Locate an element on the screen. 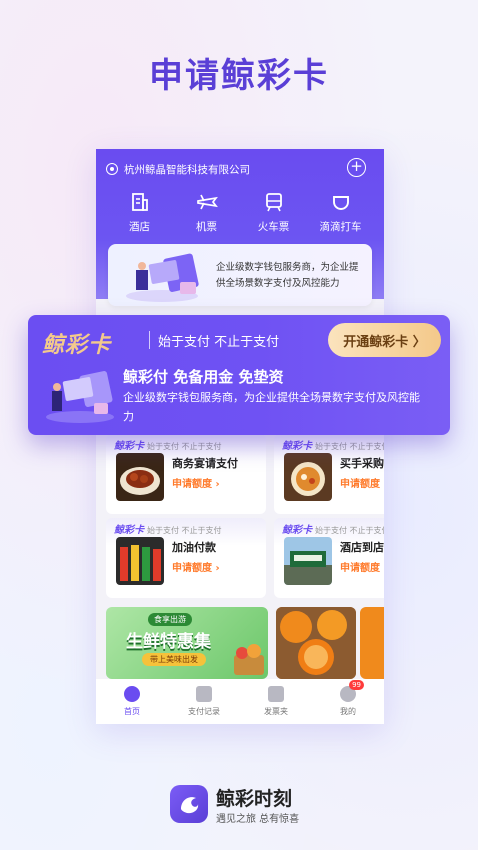  purchase-image is located at coordinates (308, 477).